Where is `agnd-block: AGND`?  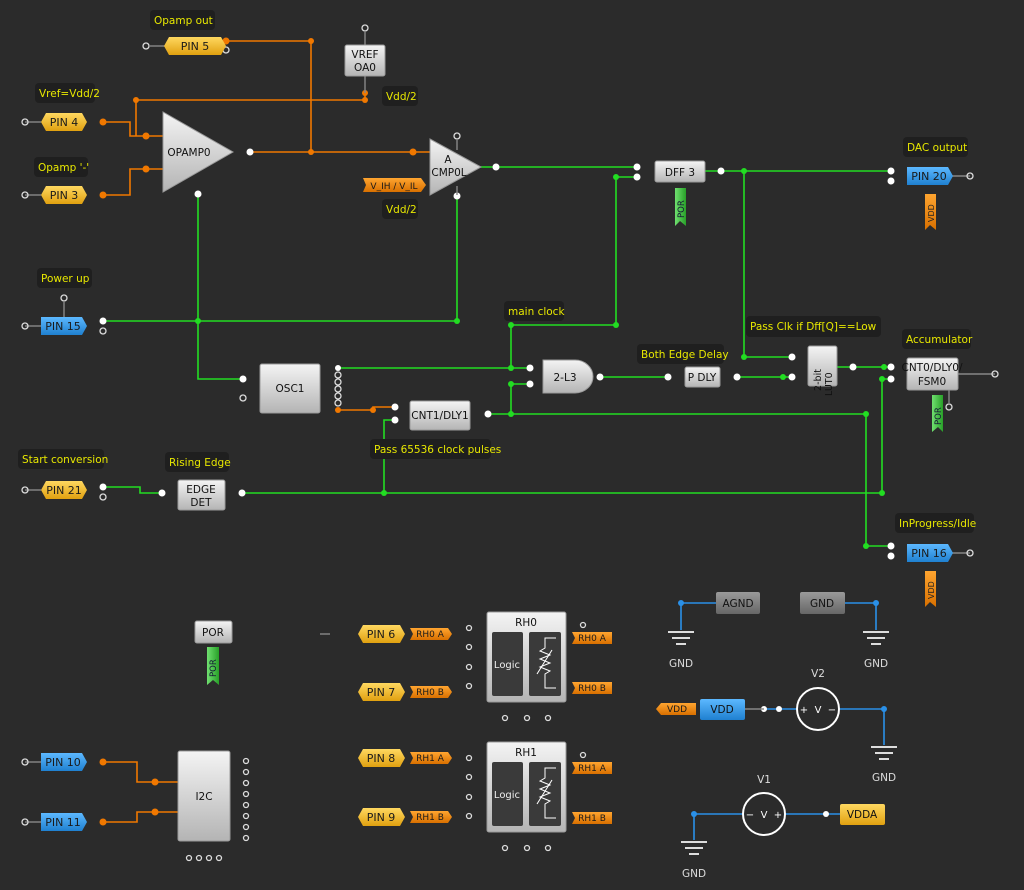 agnd-block: AGND is located at coordinates (738, 603).